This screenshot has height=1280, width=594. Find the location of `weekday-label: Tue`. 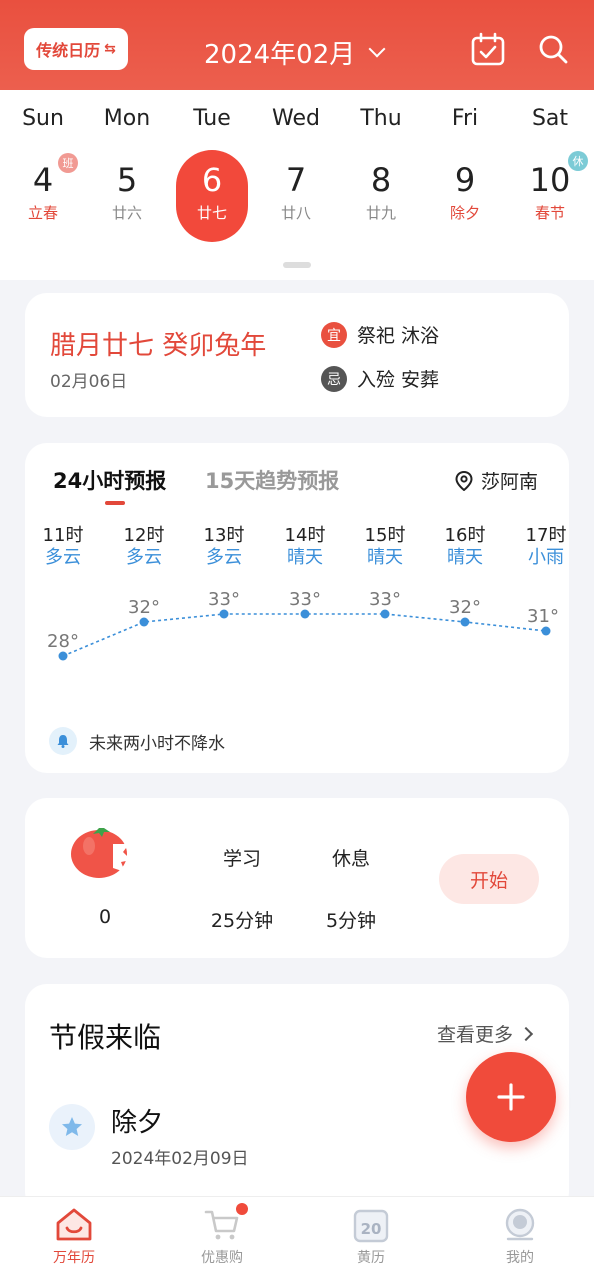

weekday-label: Tue is located at coordinates (212, 118).